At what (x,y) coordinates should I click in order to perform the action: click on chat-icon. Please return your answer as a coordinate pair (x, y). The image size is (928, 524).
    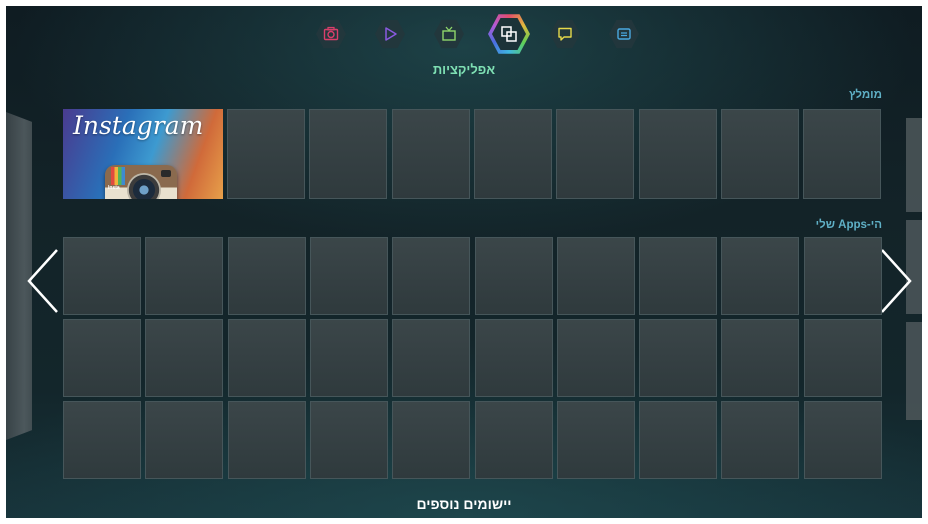
    Looking at the image, I should click on (565, 34).